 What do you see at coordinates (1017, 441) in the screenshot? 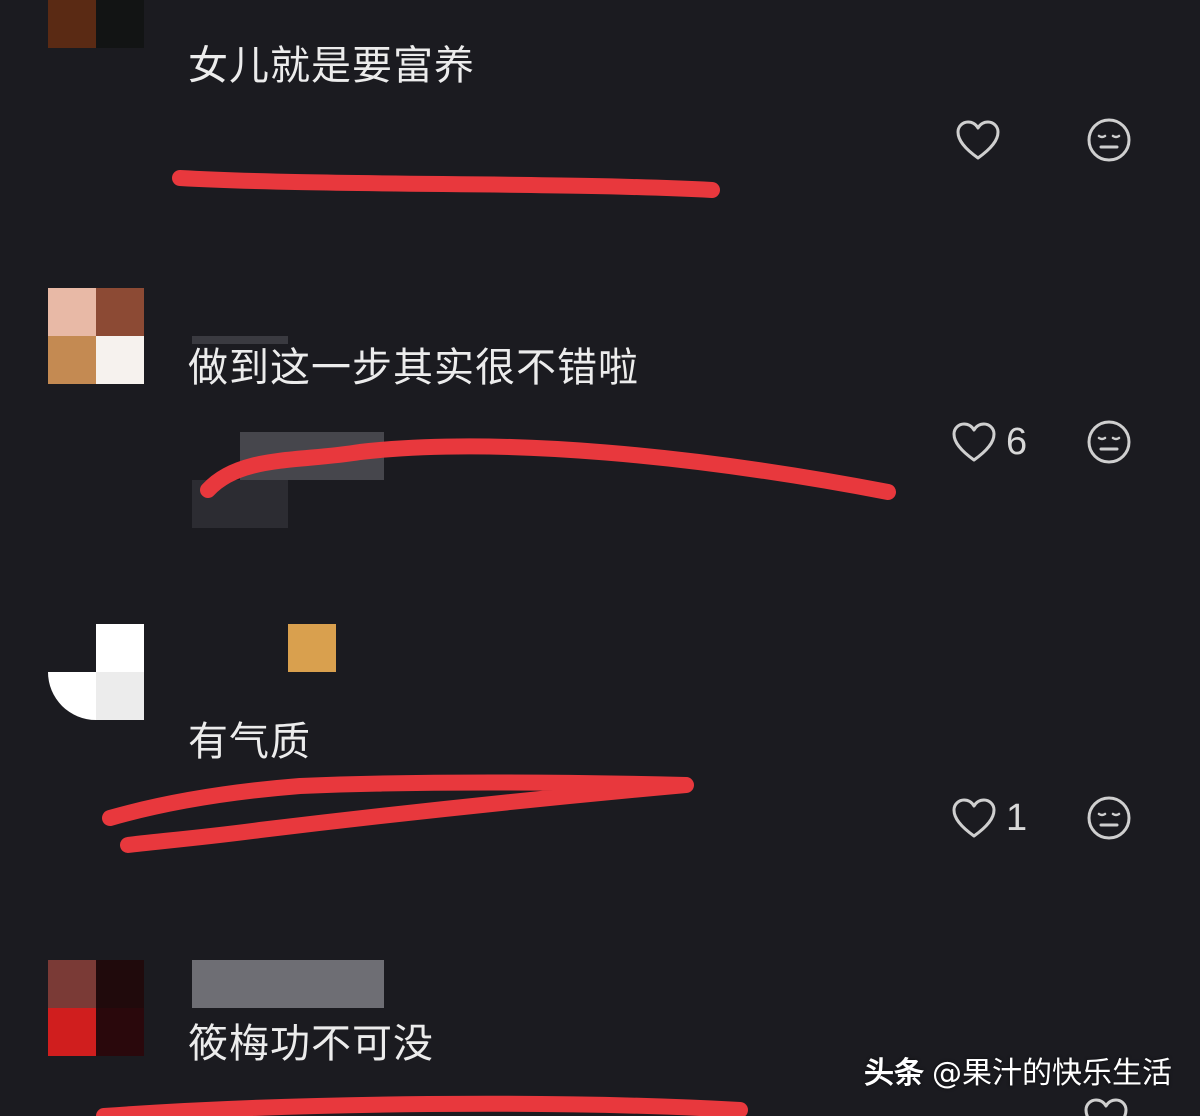
I see `like-count: 6` at bounding box center [1017, 441].